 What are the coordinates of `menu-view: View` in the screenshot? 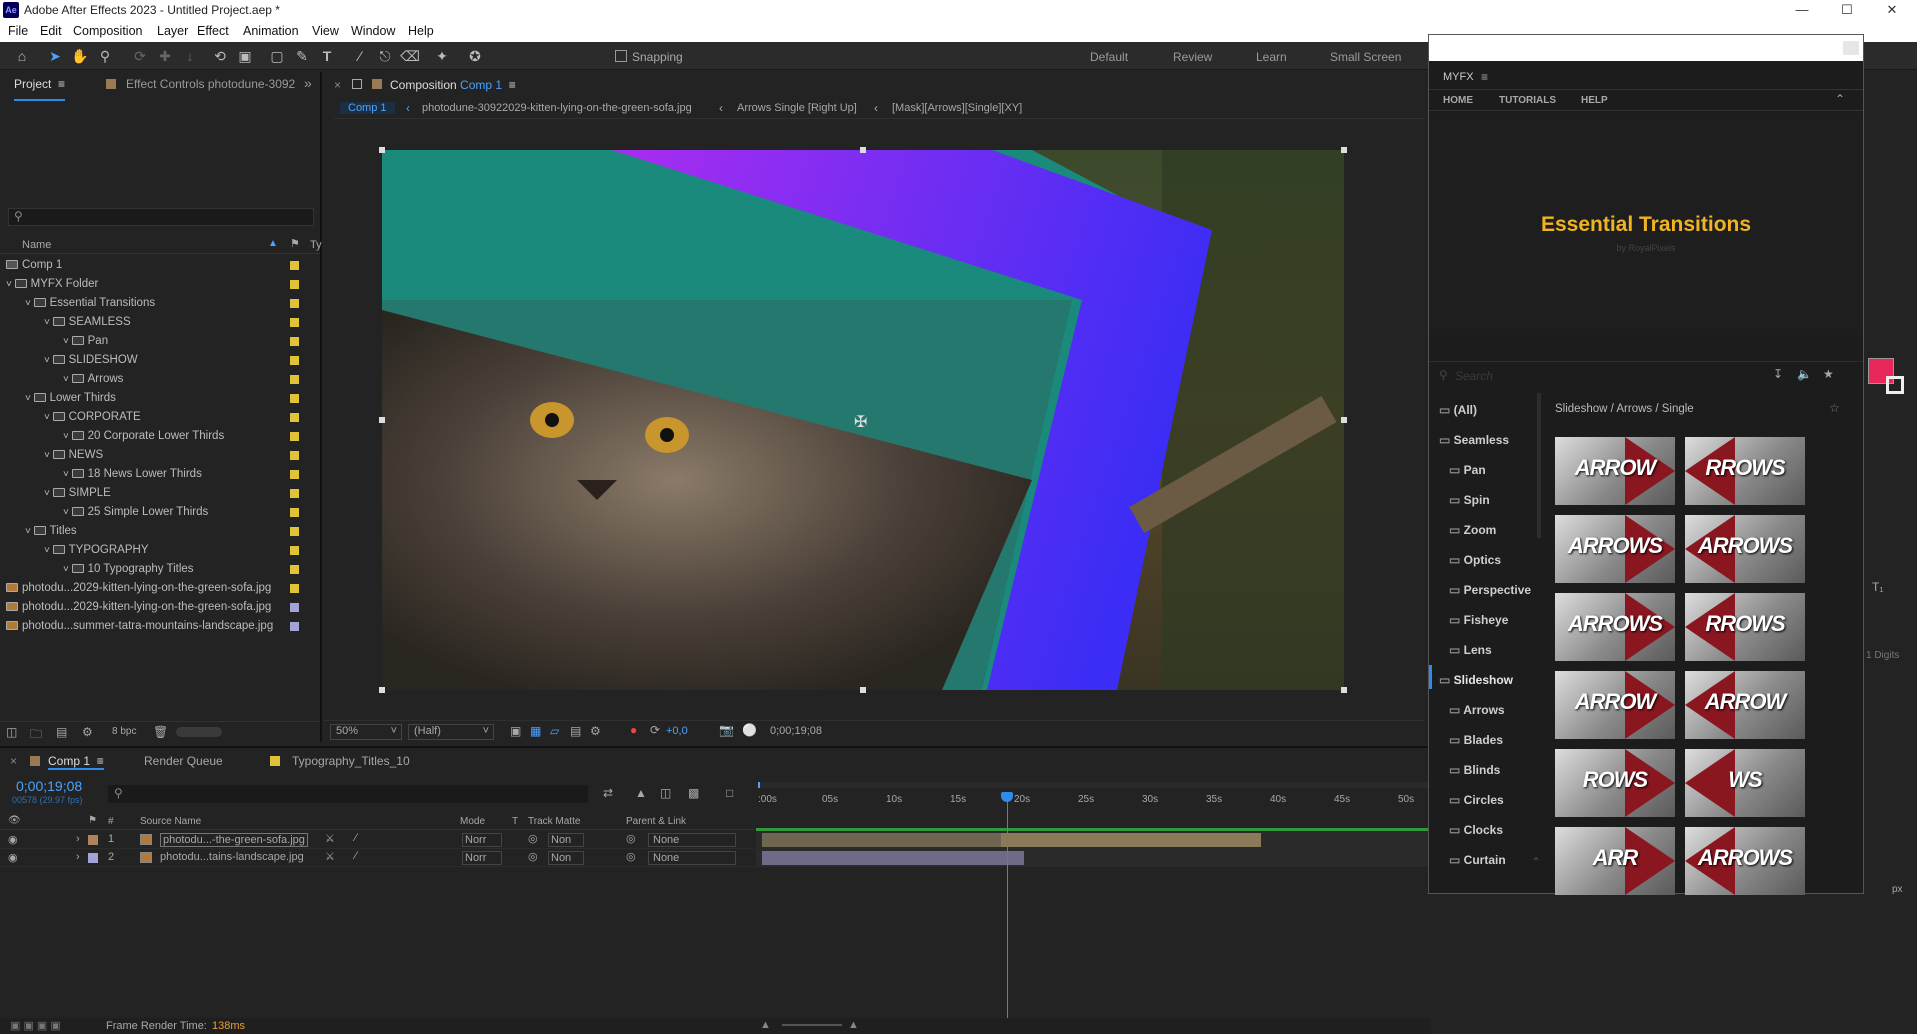 It's located at (325, 31).